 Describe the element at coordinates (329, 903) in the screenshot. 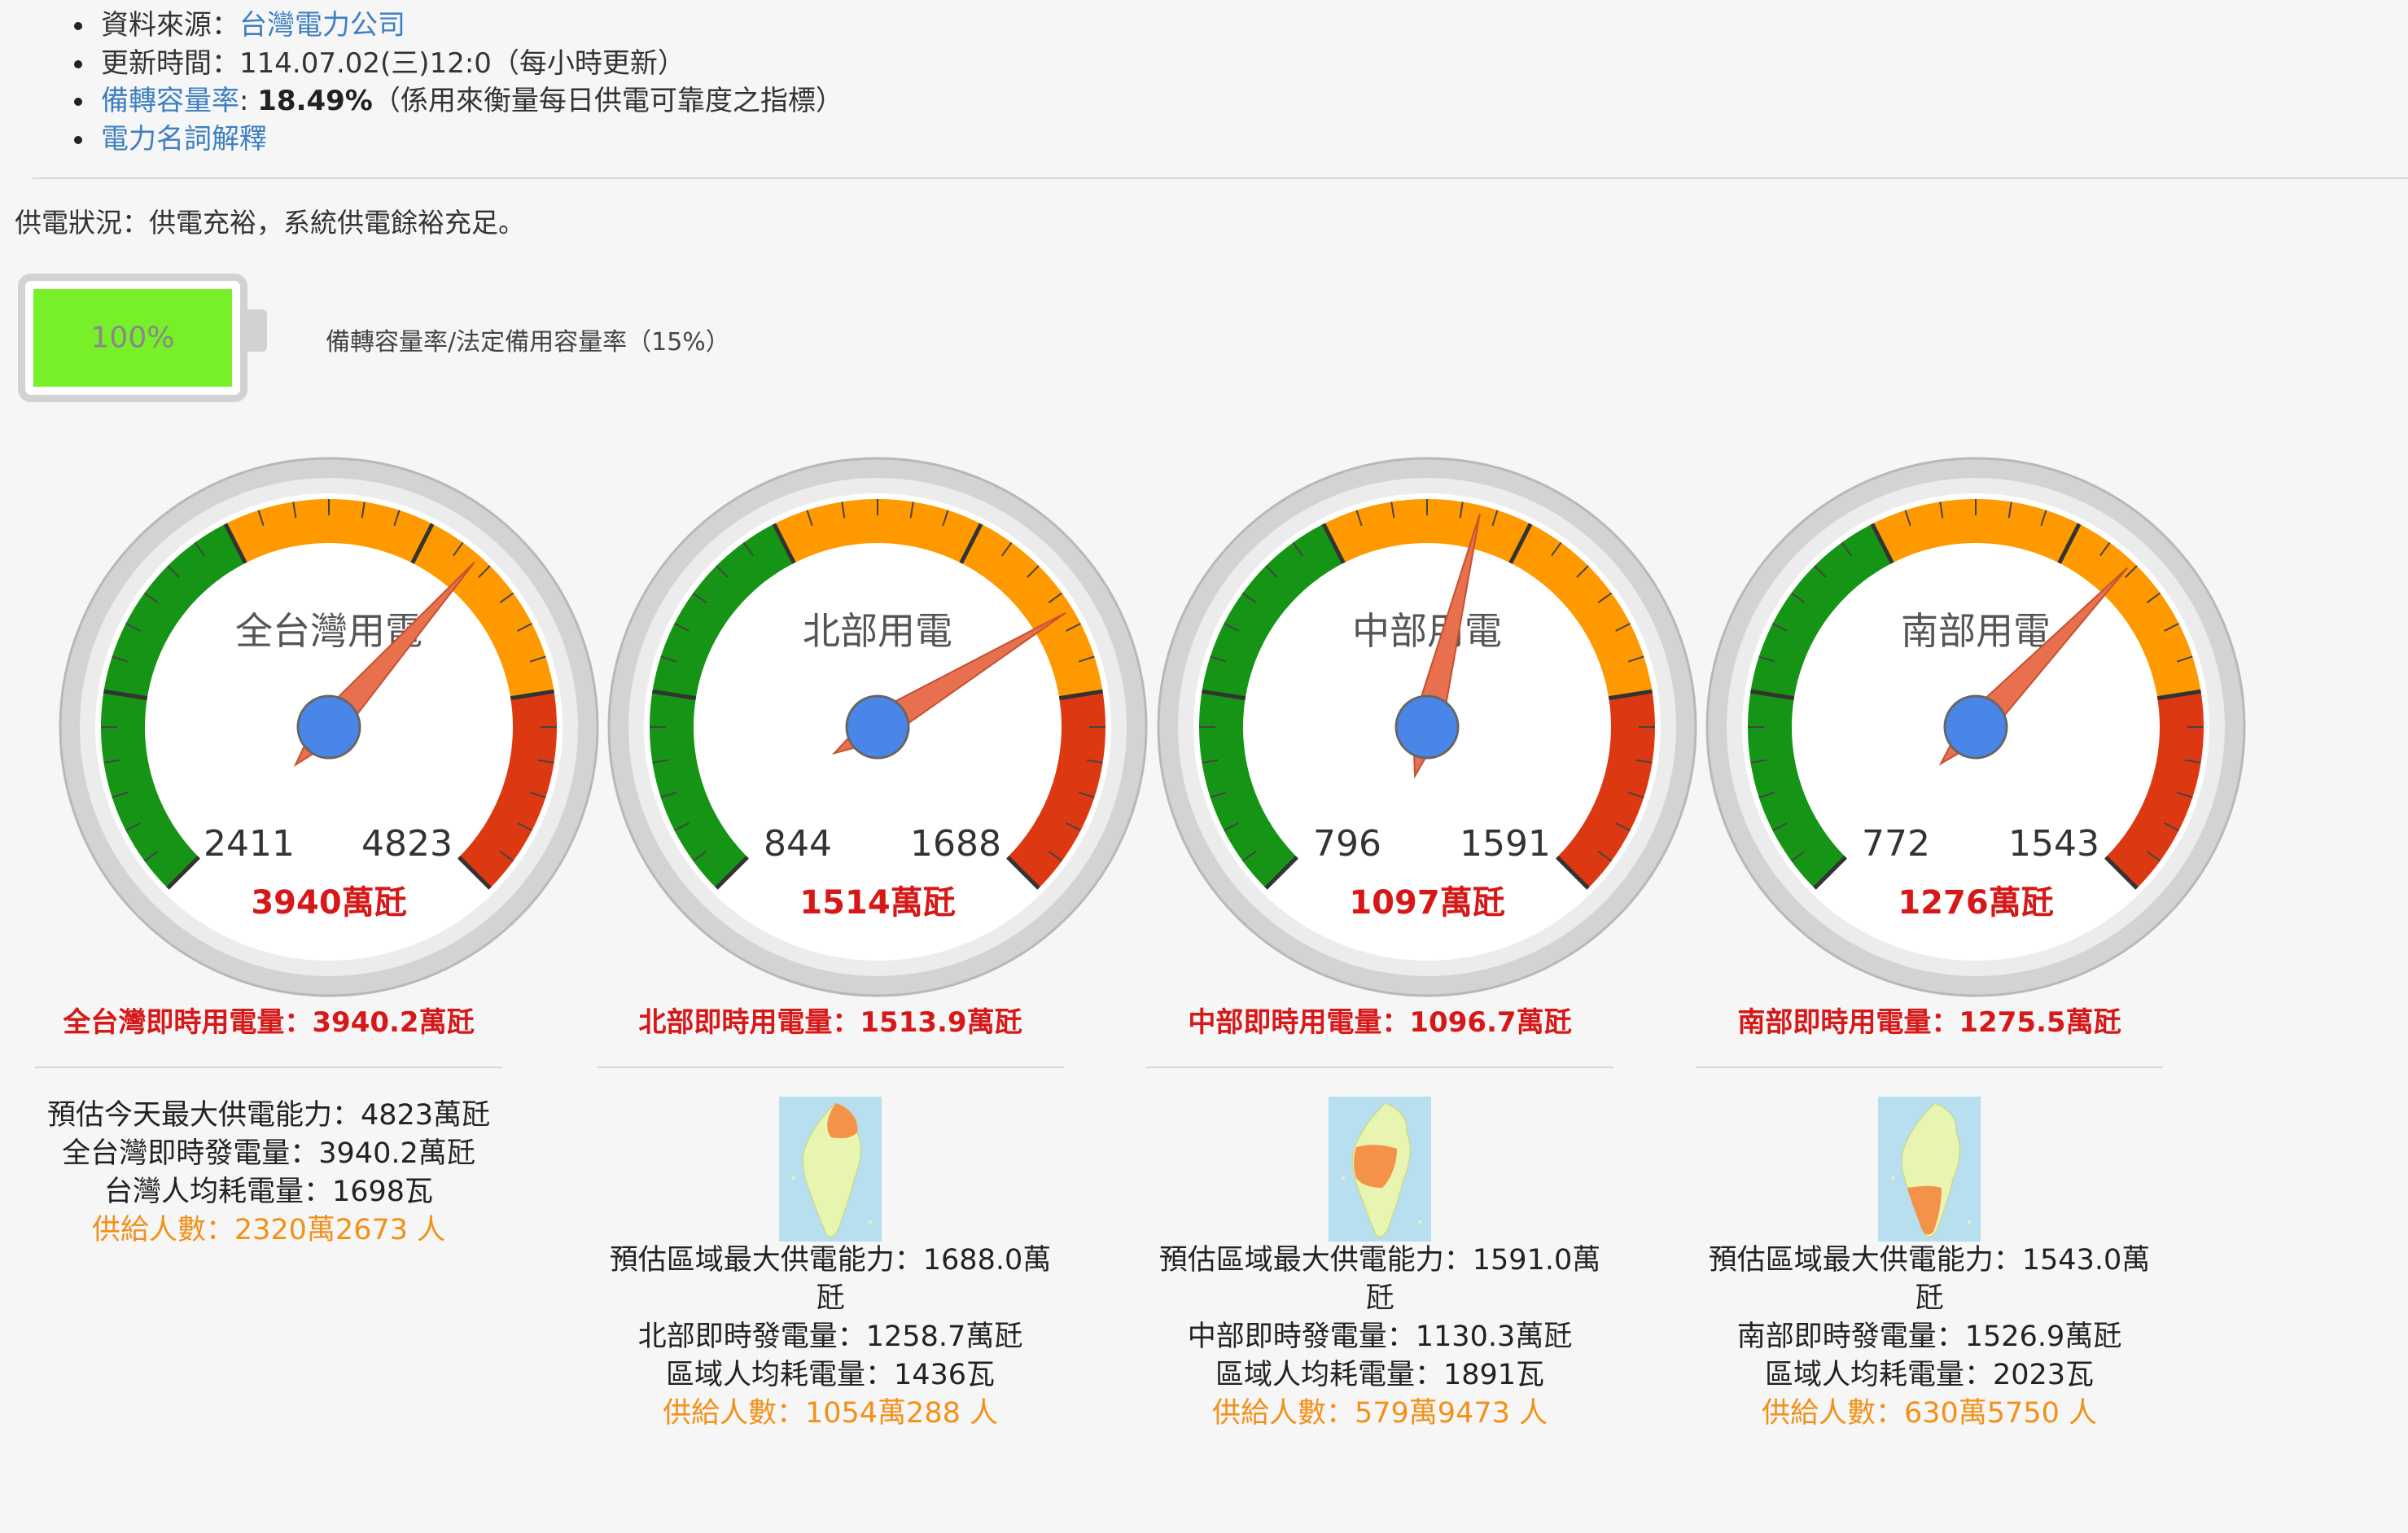

I see `gauge-value-label: 3940萬瓩` at that location.